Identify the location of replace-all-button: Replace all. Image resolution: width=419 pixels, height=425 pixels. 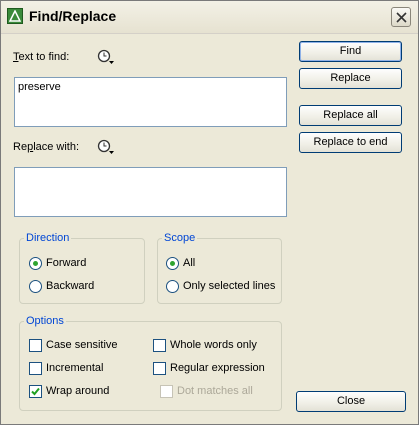
(350, 115).